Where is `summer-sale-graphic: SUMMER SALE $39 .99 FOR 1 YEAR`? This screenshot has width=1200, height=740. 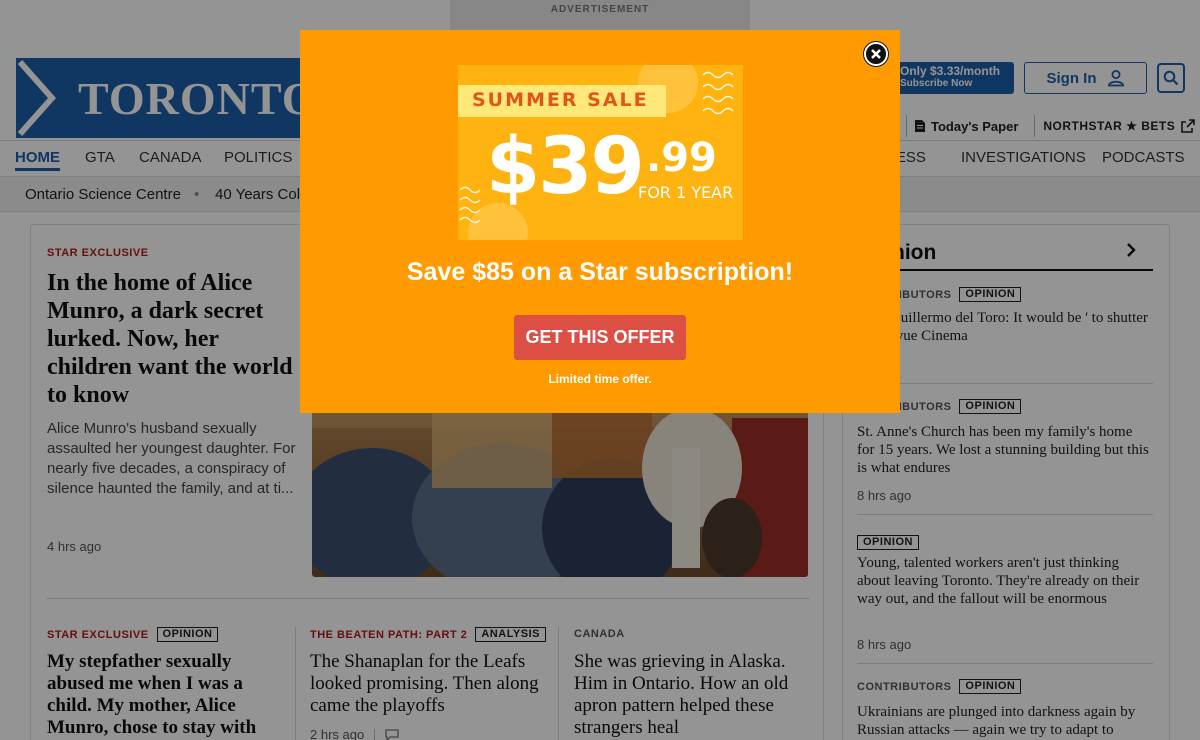 summer-sale-graphic: SUMMER SALE $39 .99 FOR 1 YEAR is located at coordinates (600, 152).